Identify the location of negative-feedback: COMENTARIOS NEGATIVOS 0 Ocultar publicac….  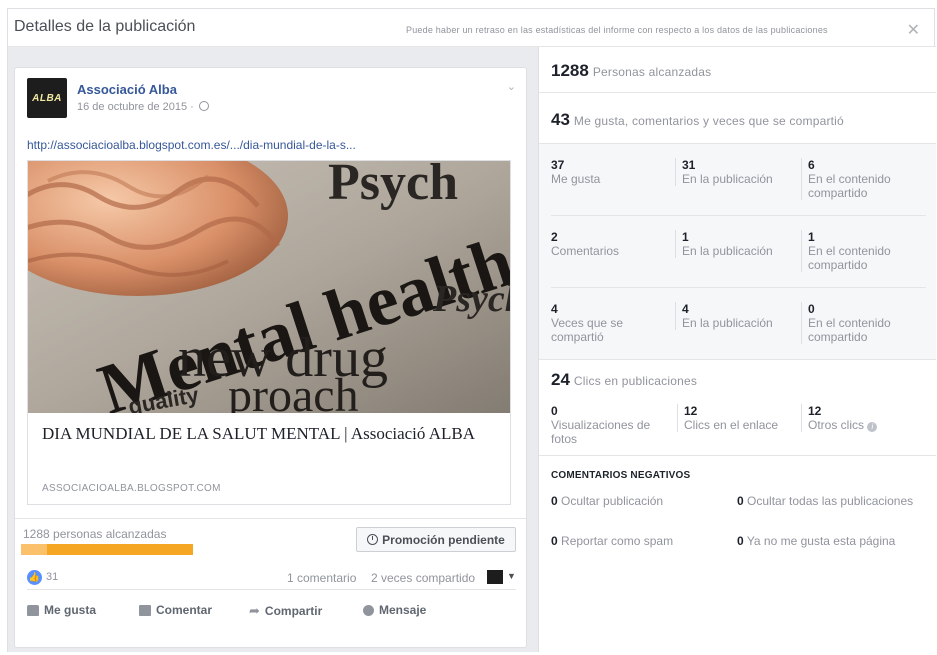
(737, 506).